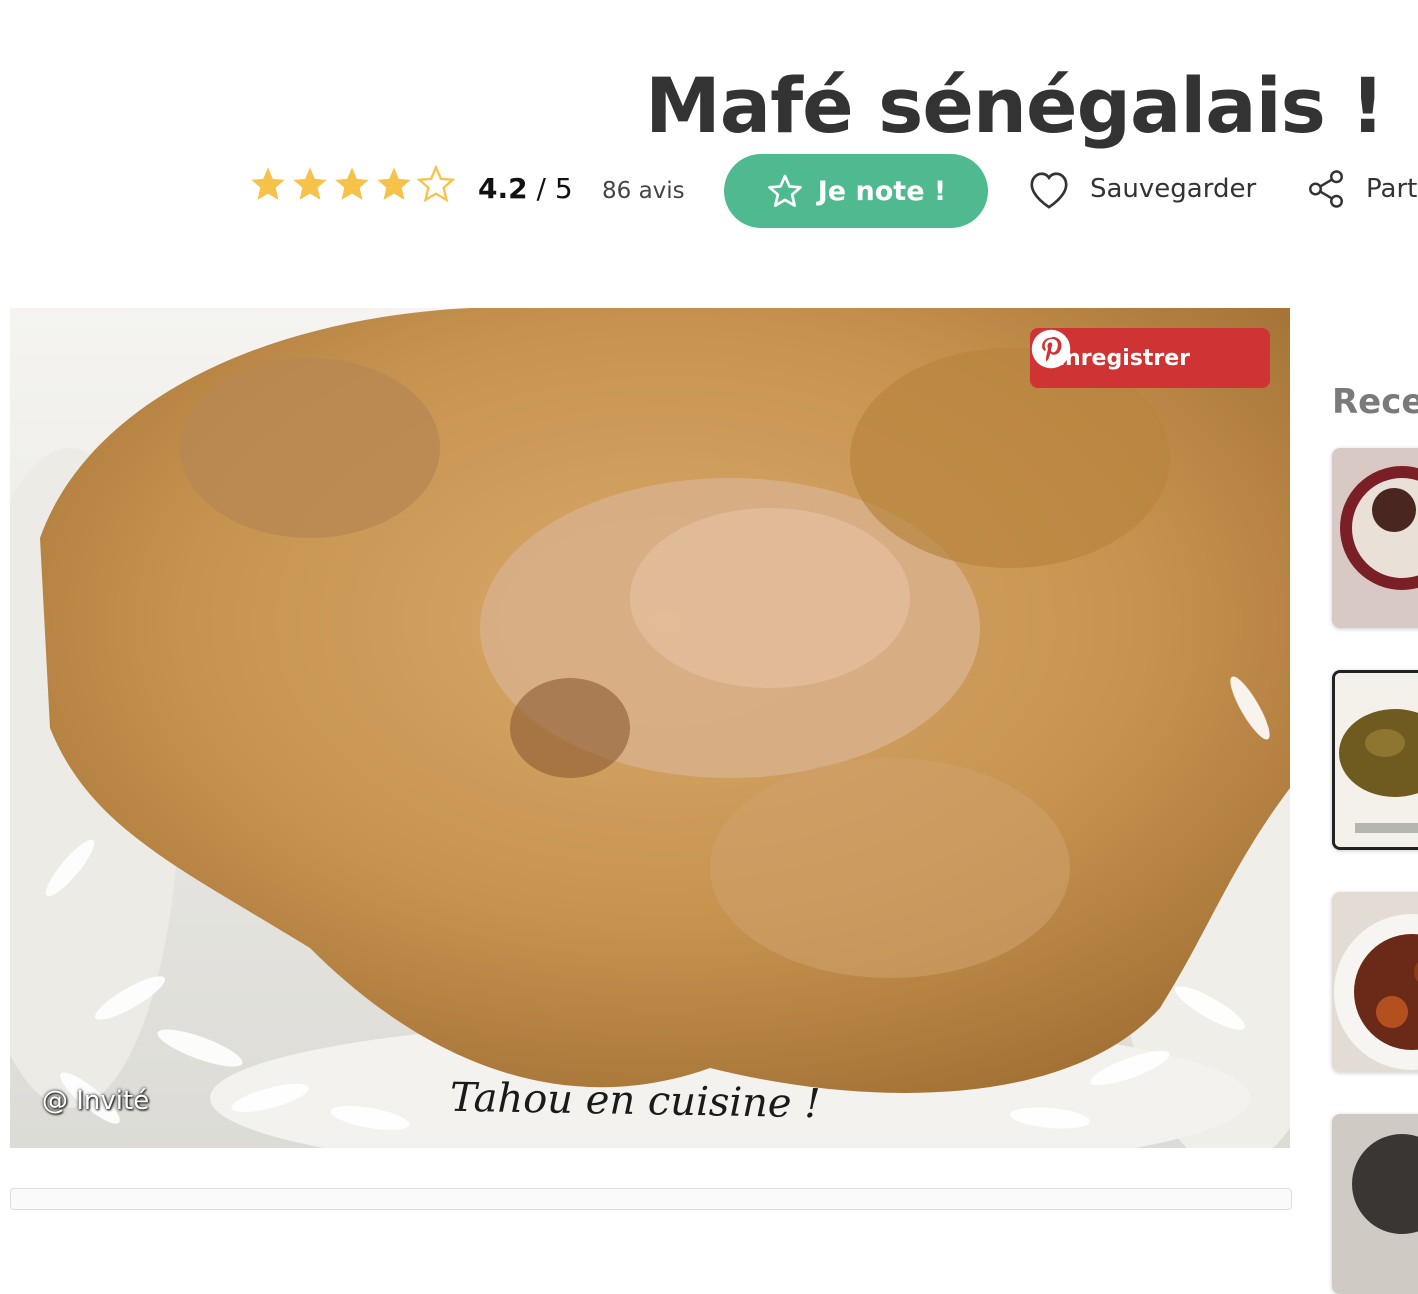 The height and width of the screenshot is (1294, 1418). I want to click on star-outline-icon, so click(784, 190).